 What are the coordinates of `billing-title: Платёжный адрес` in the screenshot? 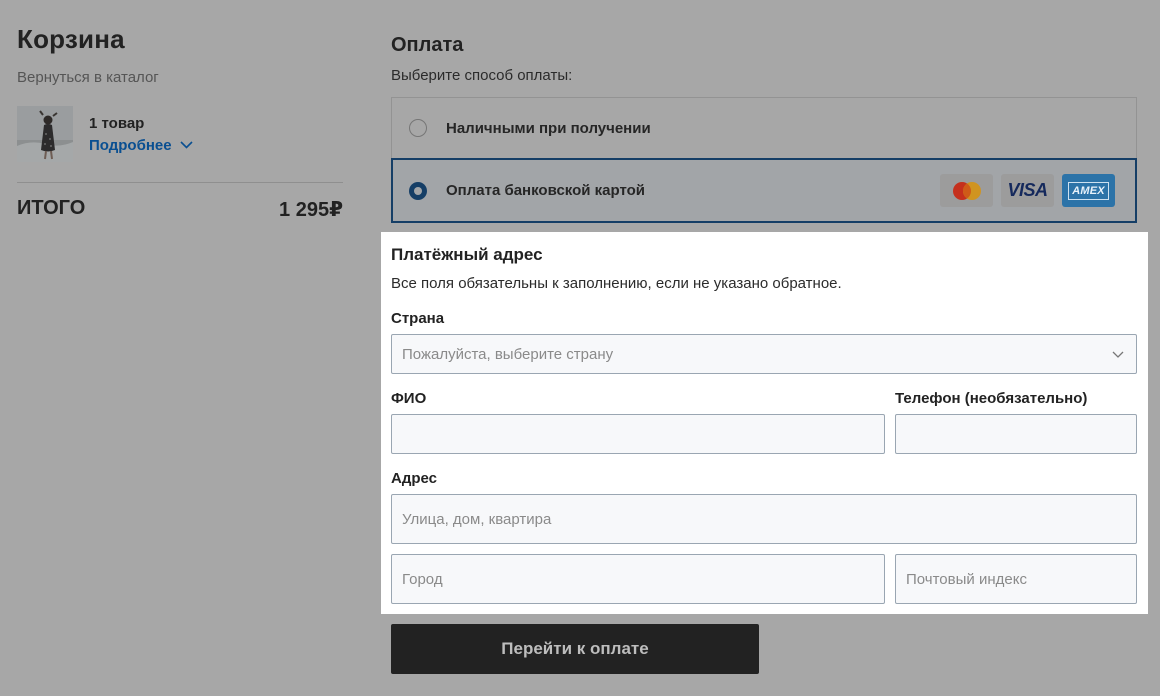 It's located at (467, 254).